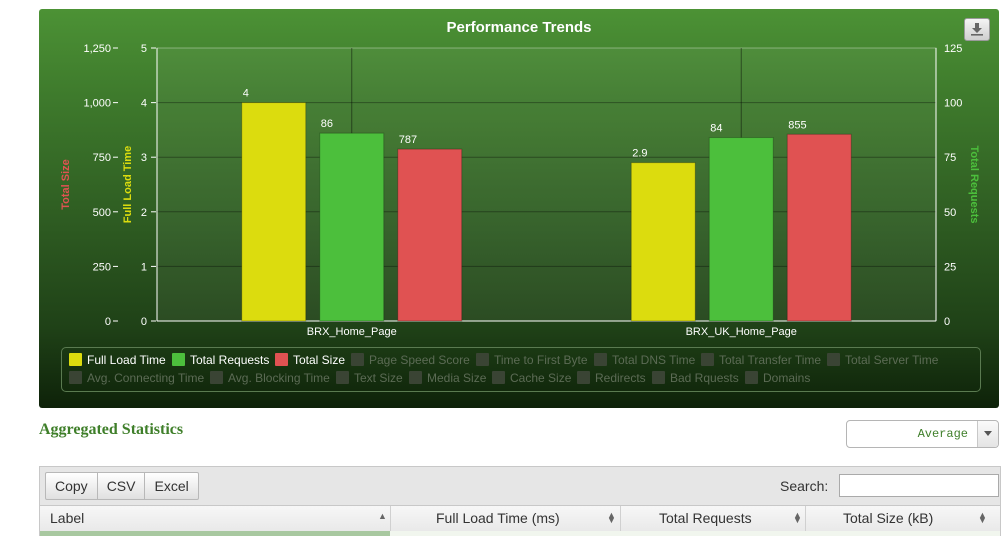  I want to click on tick-label-requests: 125, so click(953, 49).